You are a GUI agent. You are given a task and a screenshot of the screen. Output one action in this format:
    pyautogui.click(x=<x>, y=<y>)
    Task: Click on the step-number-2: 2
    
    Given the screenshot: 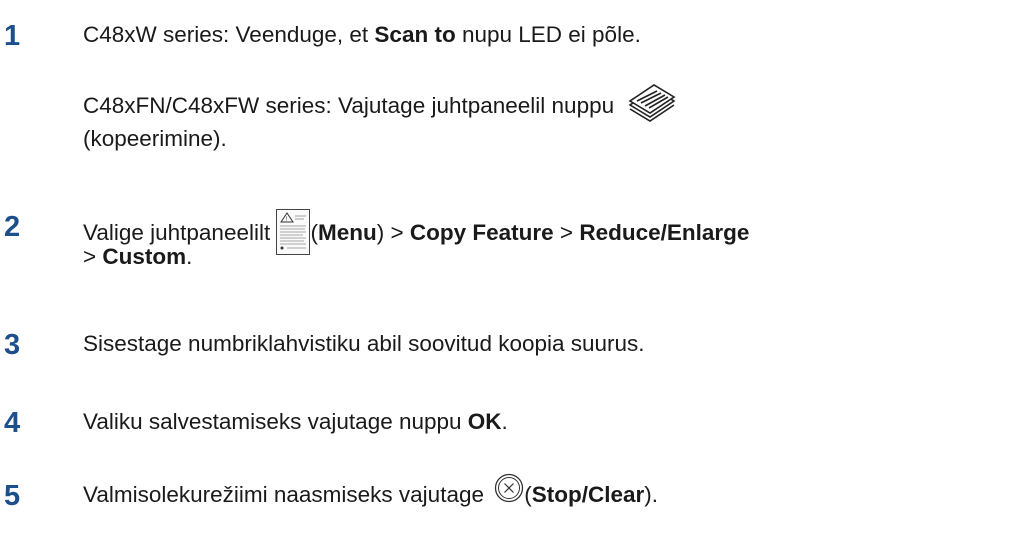 What is the action you would take?
    pyautogui.click(x=12, y=227)
    